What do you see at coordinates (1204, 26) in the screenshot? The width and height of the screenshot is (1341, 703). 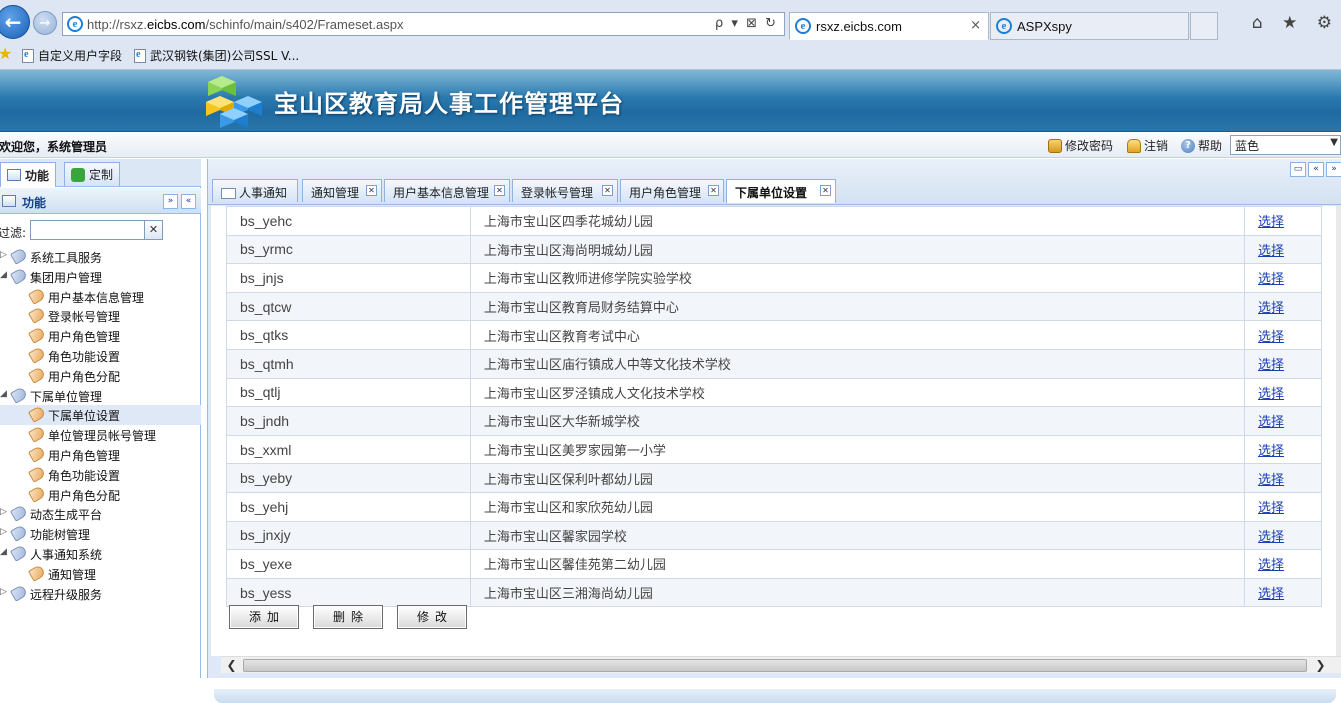 I see `new-tab-button` at bounding box center [1204, 26].